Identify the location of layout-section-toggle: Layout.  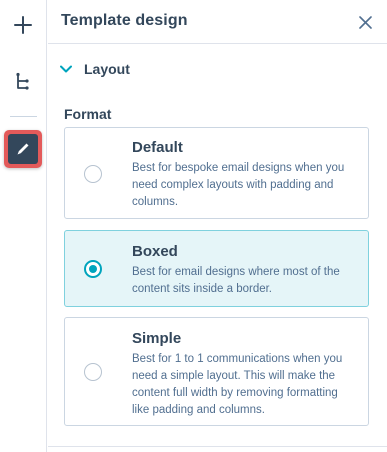
(95, 69).